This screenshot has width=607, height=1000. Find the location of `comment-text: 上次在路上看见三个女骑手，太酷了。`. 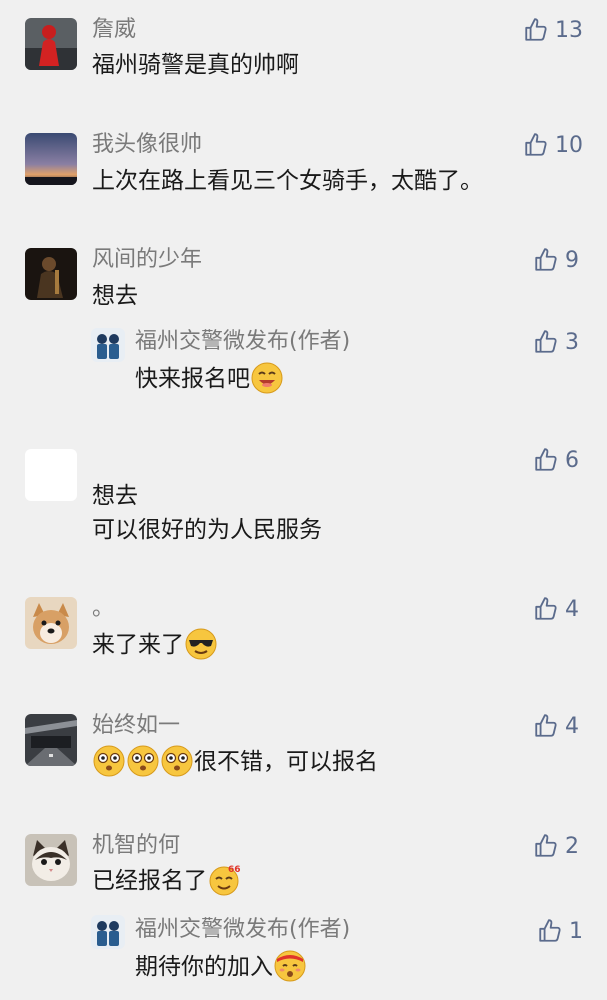

comment-text: 上次在路上看见三个女骑手，太酷了。 is located at coordinates (287, 181).